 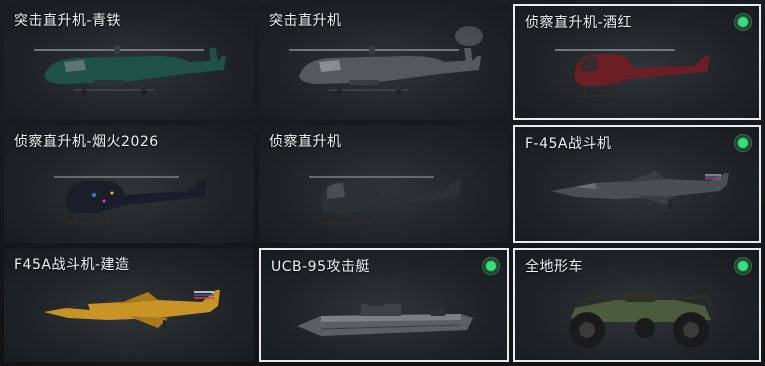 What do you see at coordinates (579, 23) in the screenshot?
I see `vehicle-title: 侦察直升机-酒红` at bounding box center [579, 23].